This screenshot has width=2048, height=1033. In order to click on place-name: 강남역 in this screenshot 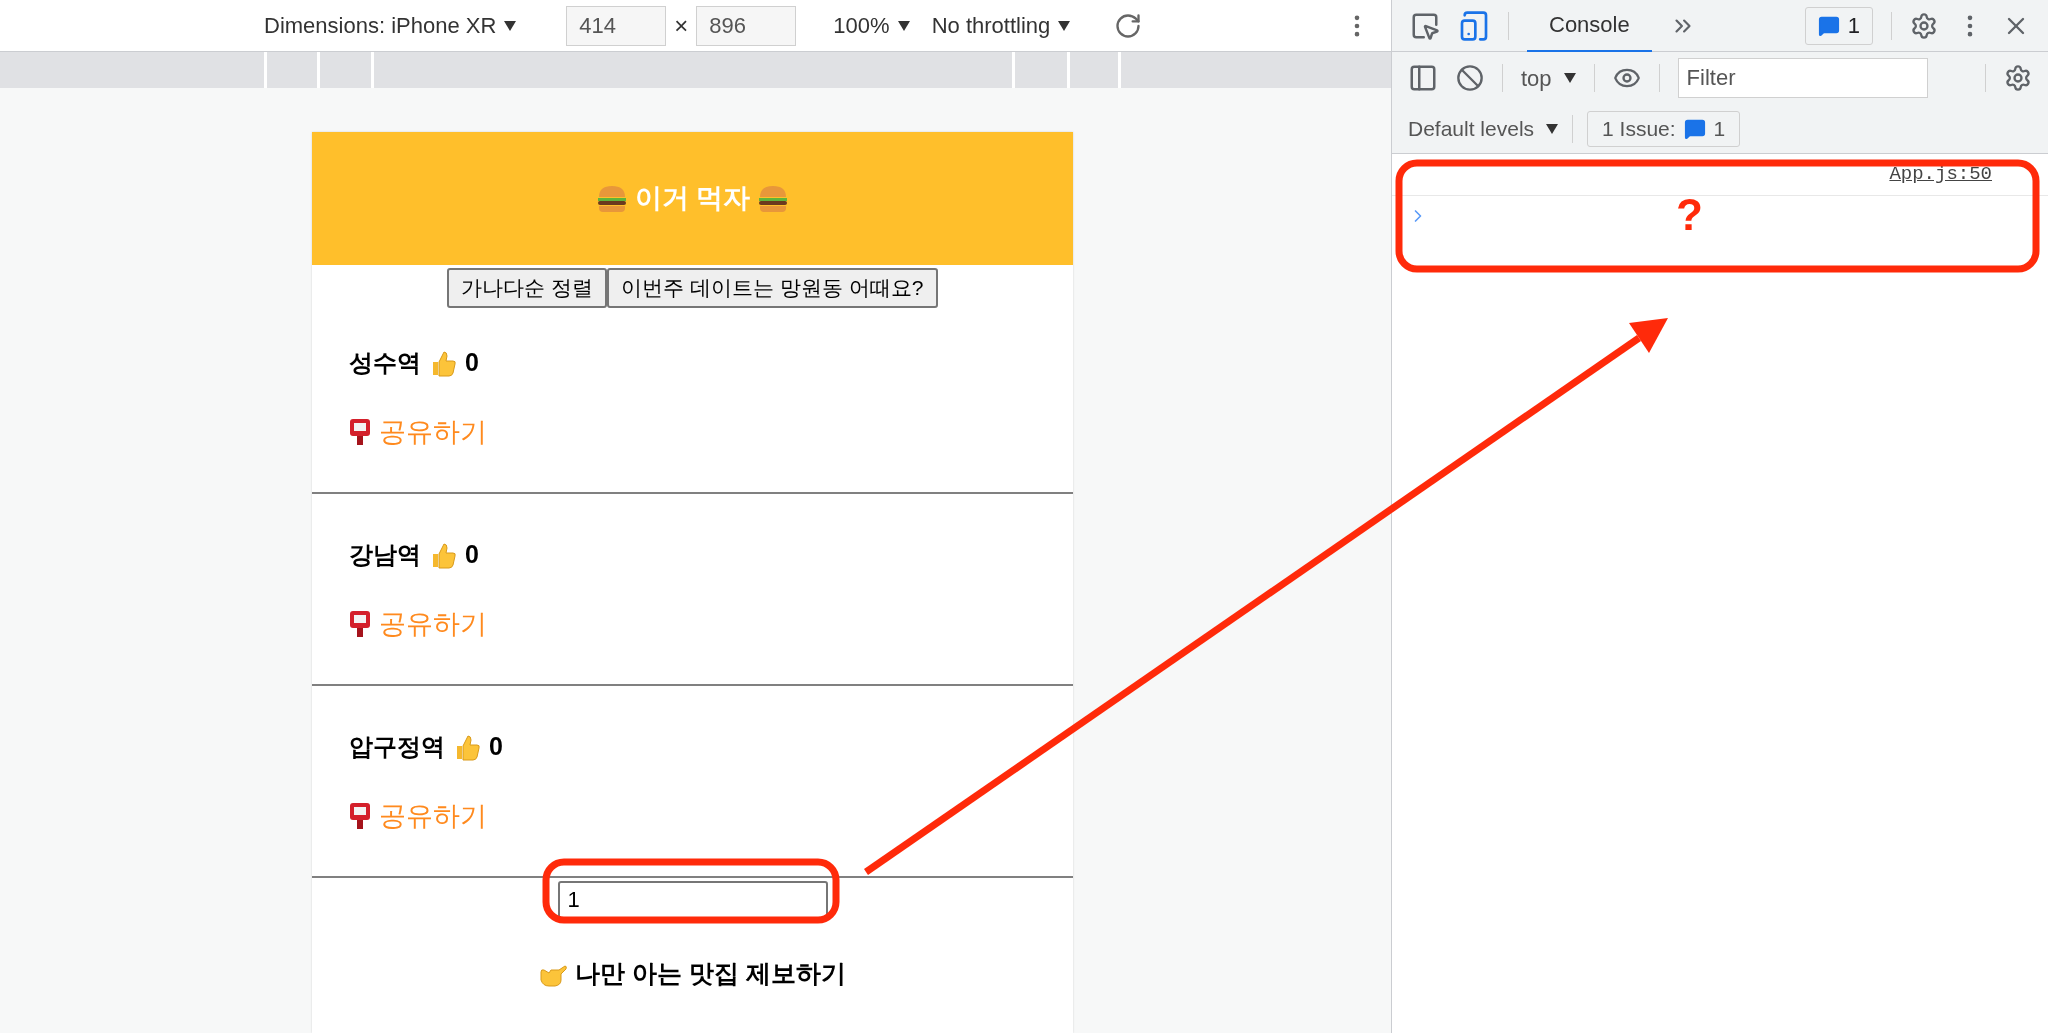, I will do `click(385, 555)`.